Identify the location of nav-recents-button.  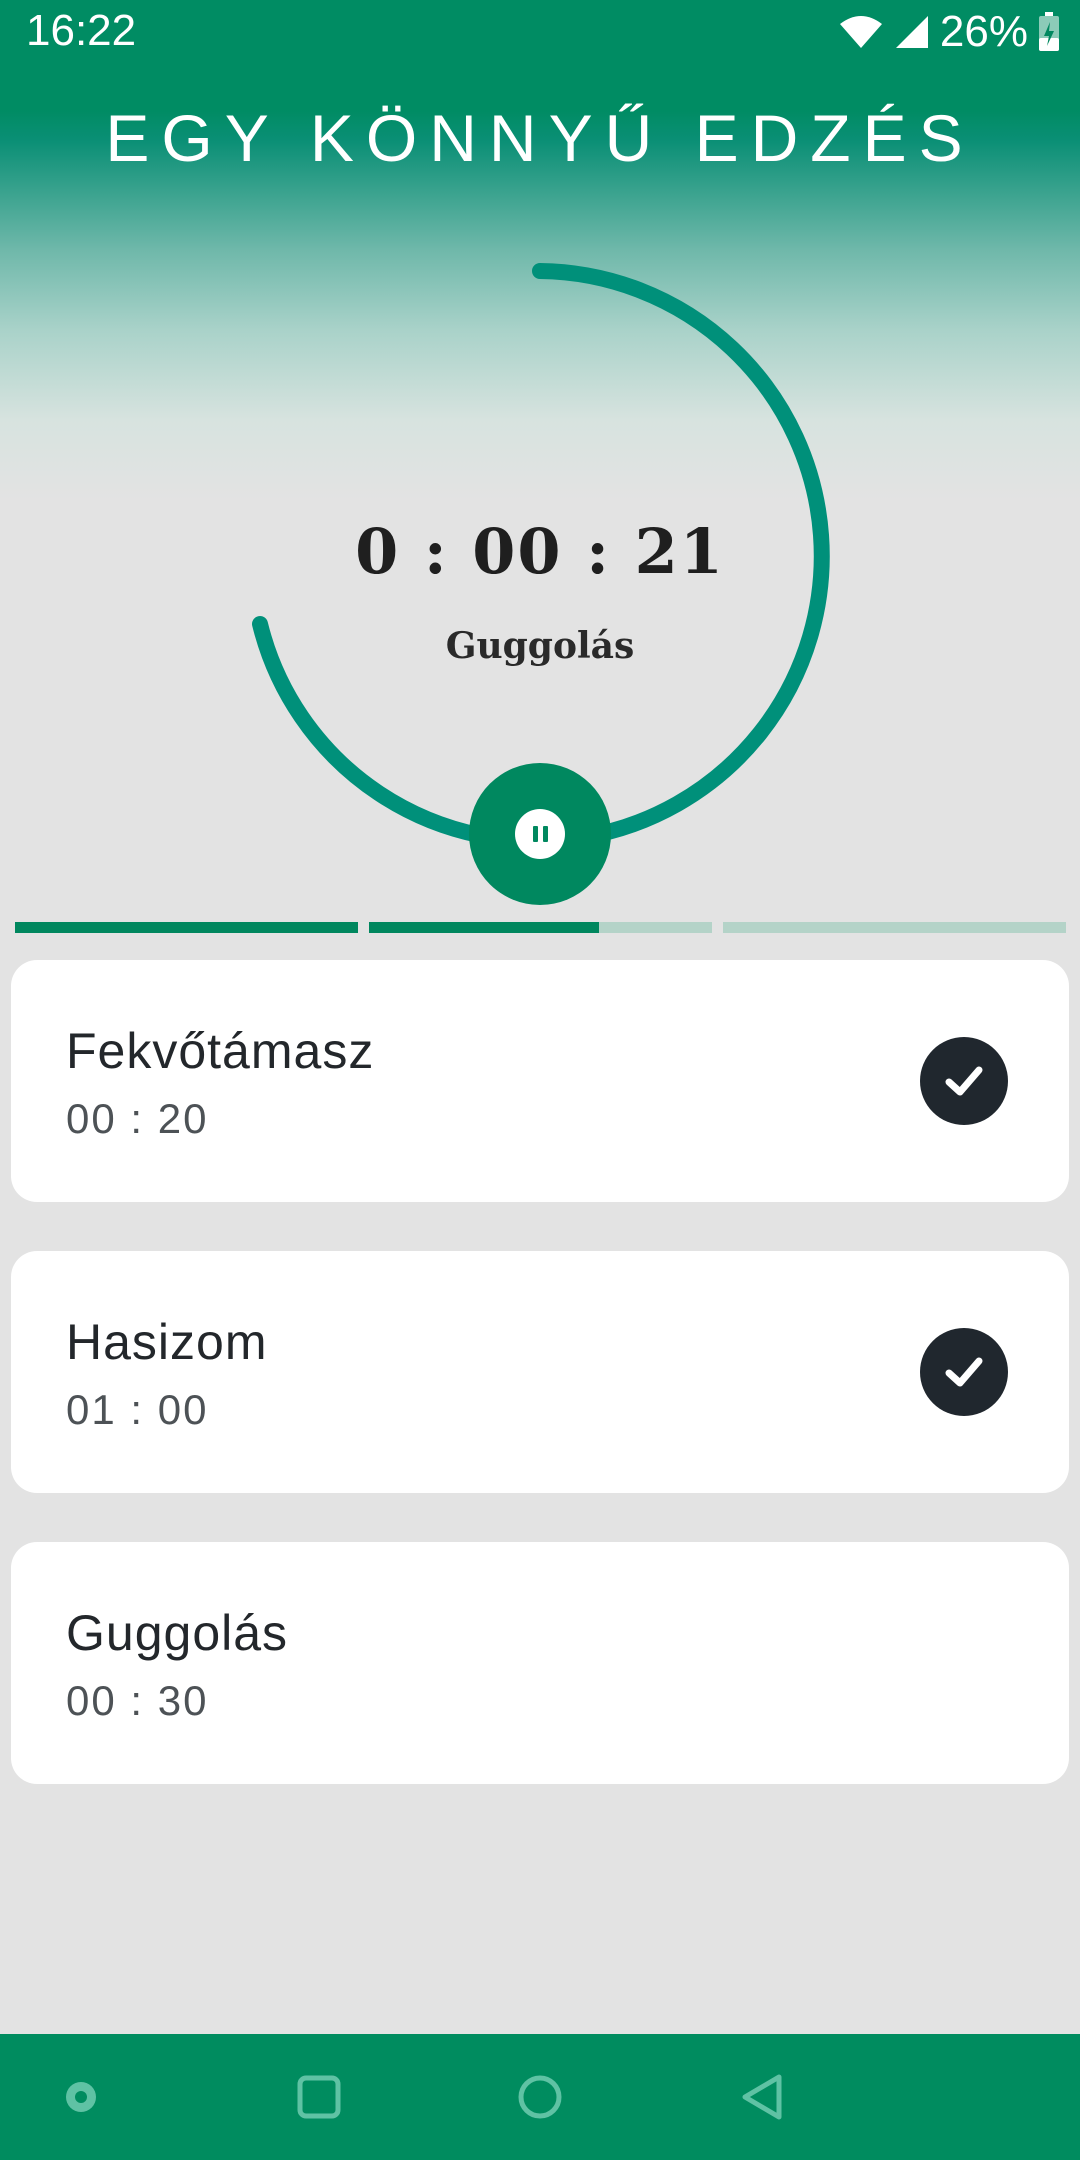
(319, 2097).